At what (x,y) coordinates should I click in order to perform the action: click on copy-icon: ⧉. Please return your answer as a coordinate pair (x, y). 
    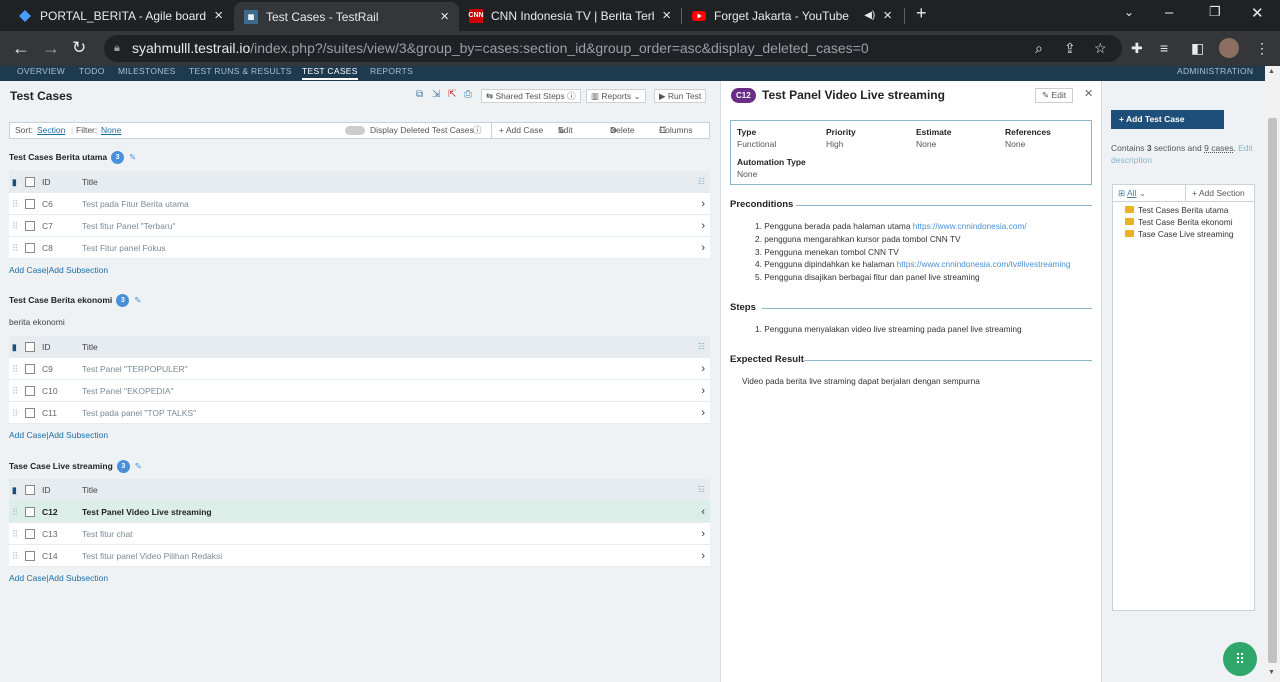
    Looking at the image, I should click on (419, 94).